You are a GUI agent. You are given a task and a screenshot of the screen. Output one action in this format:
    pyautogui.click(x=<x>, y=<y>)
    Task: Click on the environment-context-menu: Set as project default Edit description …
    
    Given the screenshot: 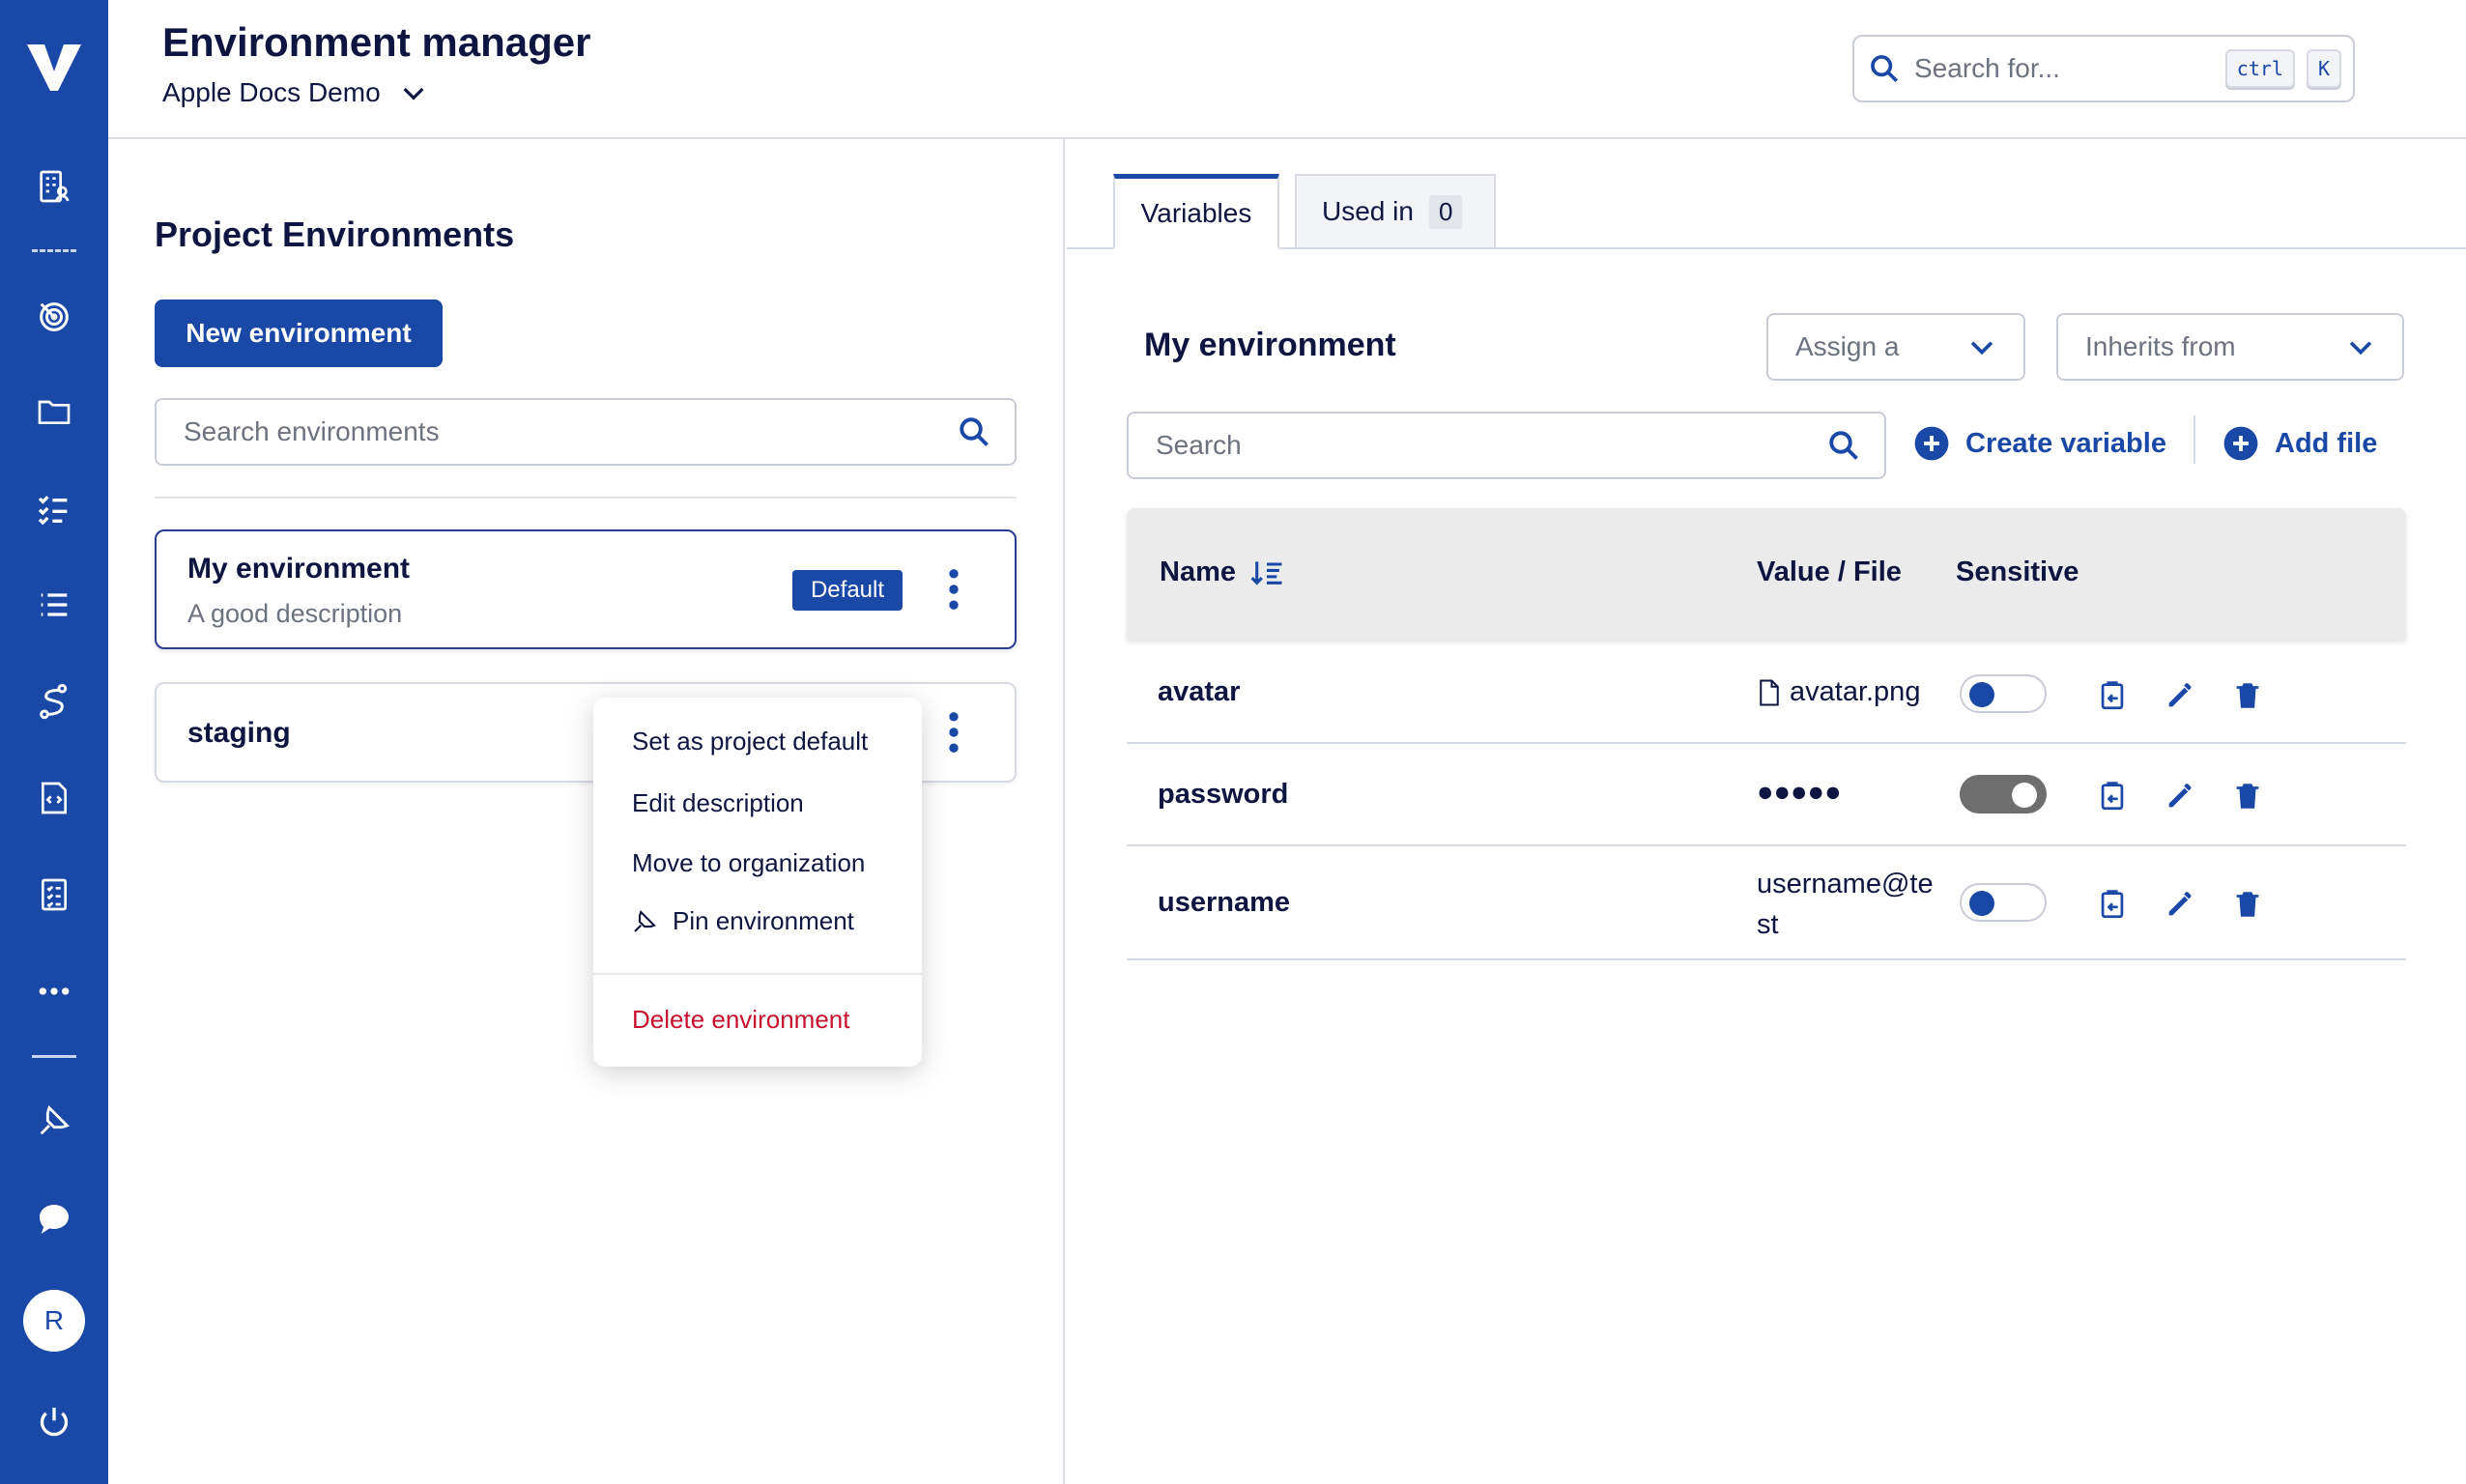 What is the action you would take?
    pyautogui.click(x=757, y=882)
    